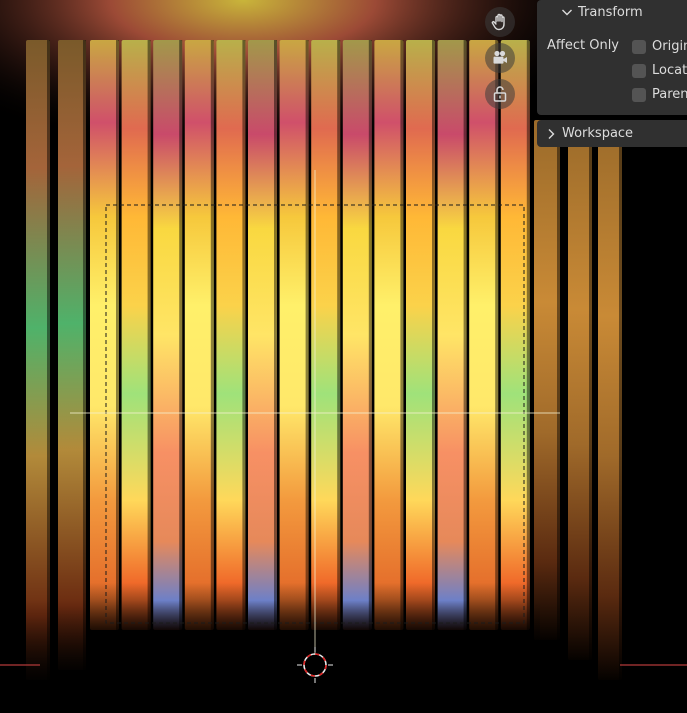 Image resolution: width=687 pixels, height=713 pixels. I want to click on transform-panel-header: Transform, so click(612, 12).